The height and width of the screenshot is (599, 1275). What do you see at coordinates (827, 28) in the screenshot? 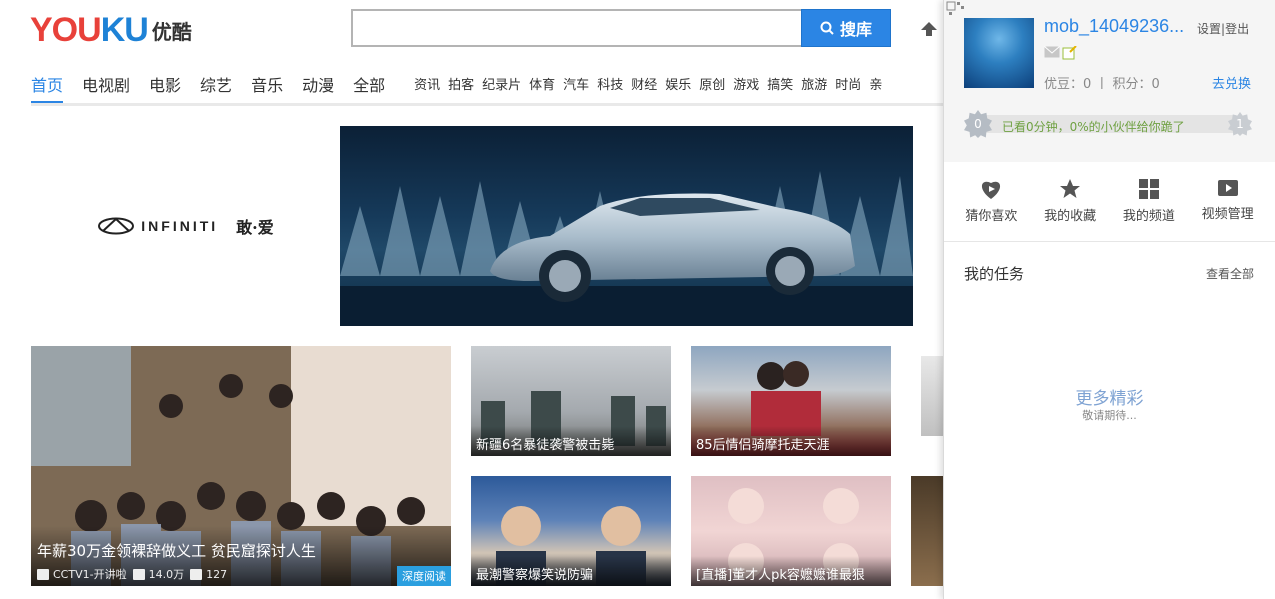
I see `search-icon` at bounding box center [827, 28].